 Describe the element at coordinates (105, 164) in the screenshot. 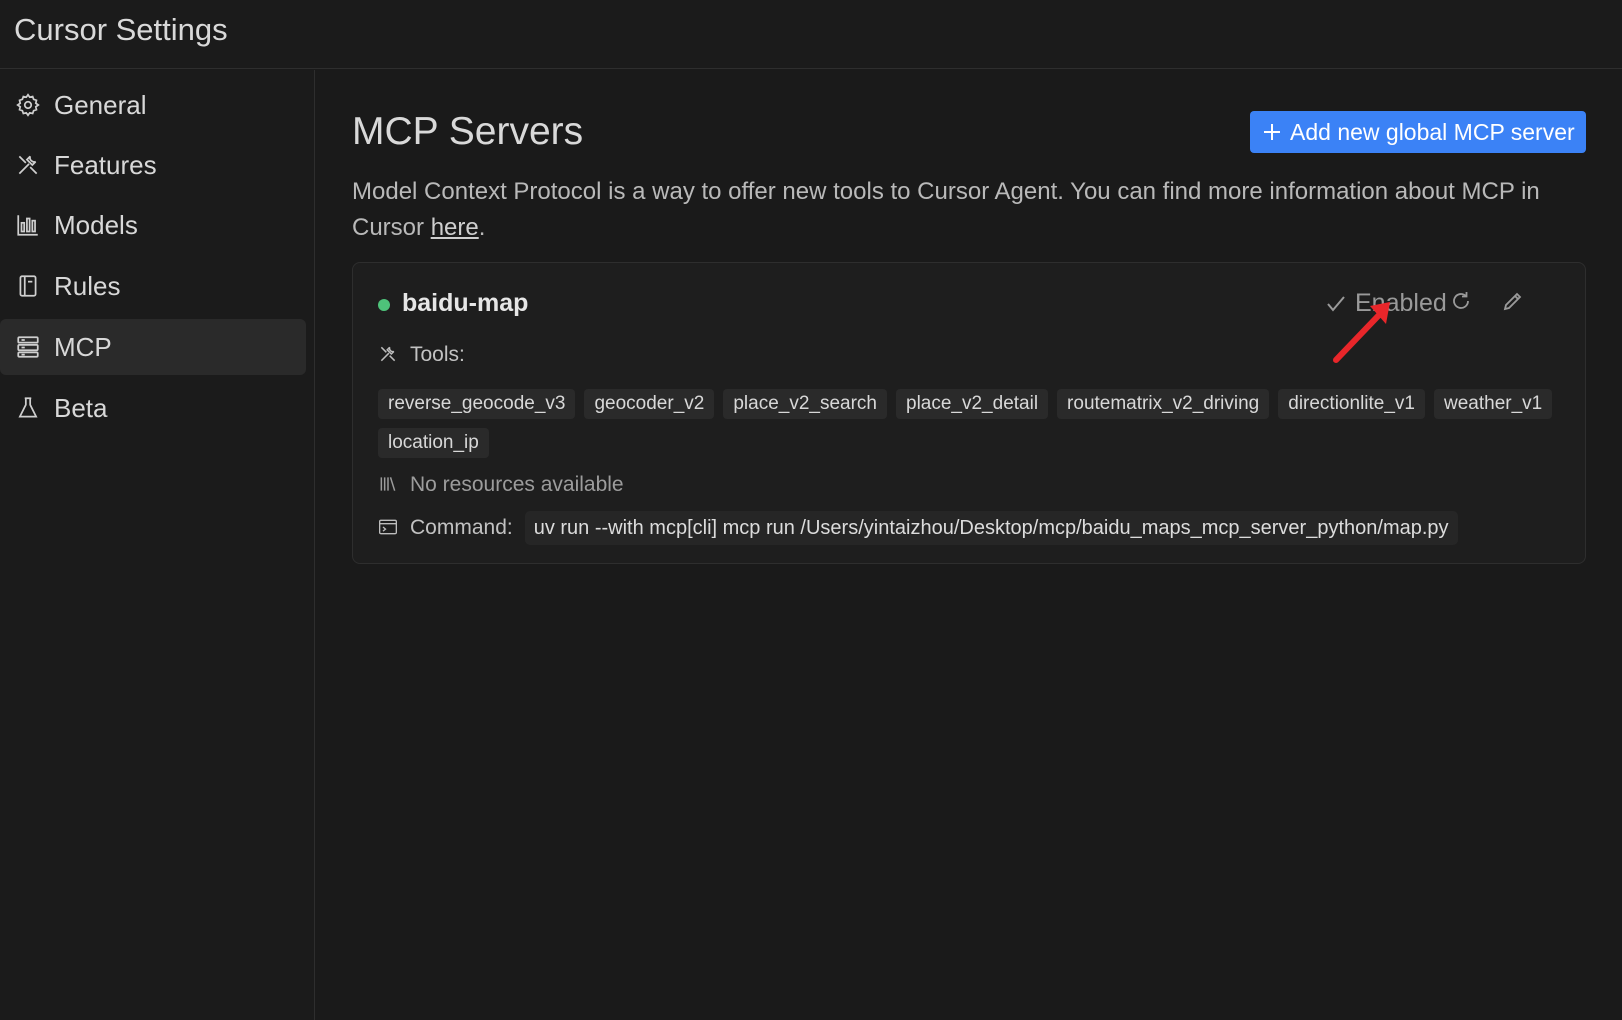

I see `sidebar-item-label: Features` at that location.